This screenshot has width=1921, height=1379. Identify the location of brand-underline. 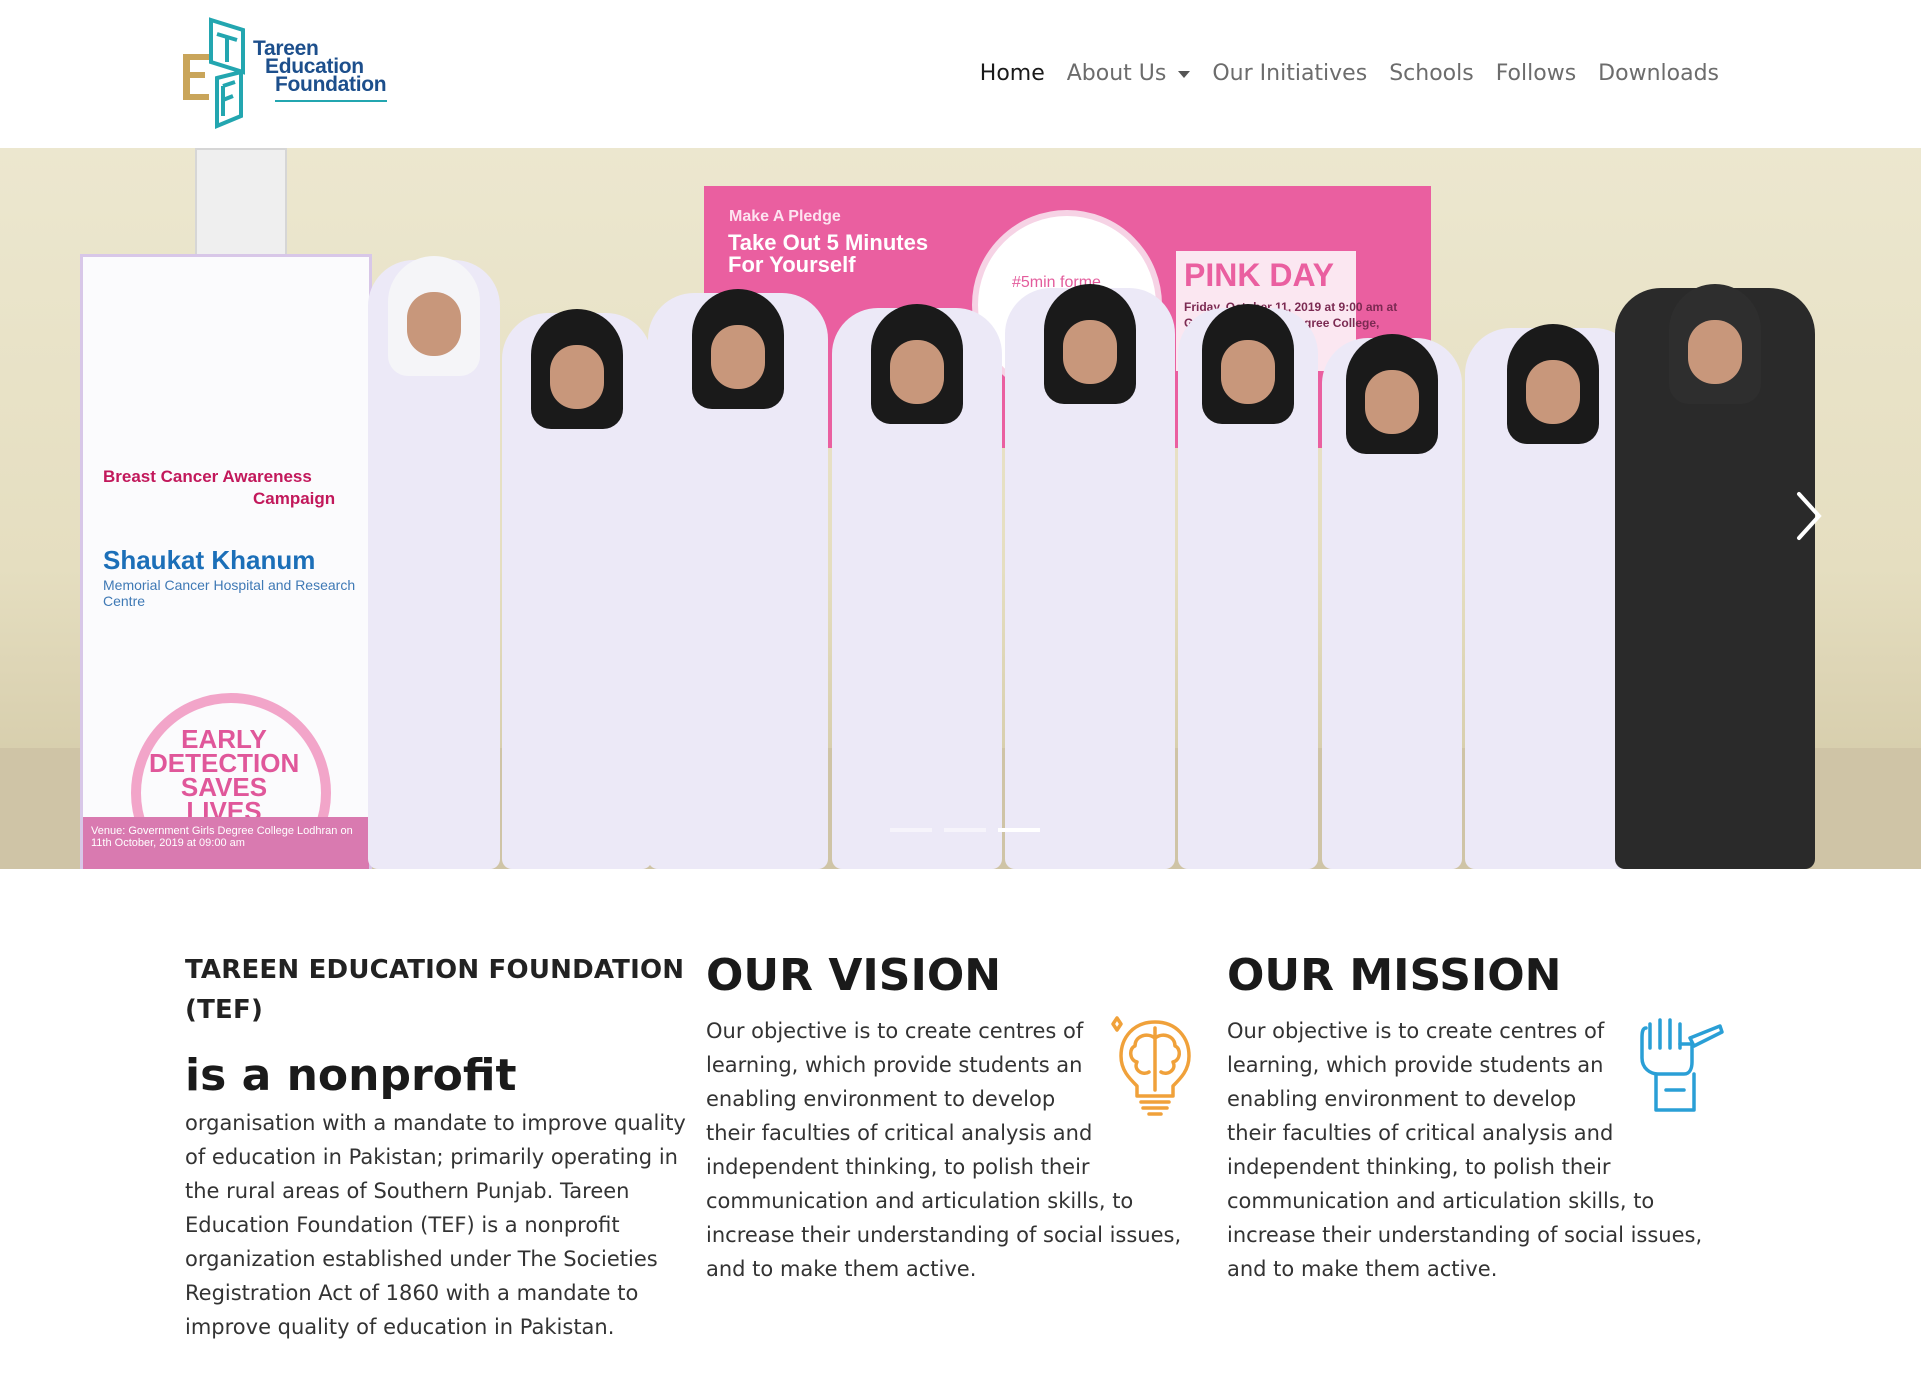
(331, 101).